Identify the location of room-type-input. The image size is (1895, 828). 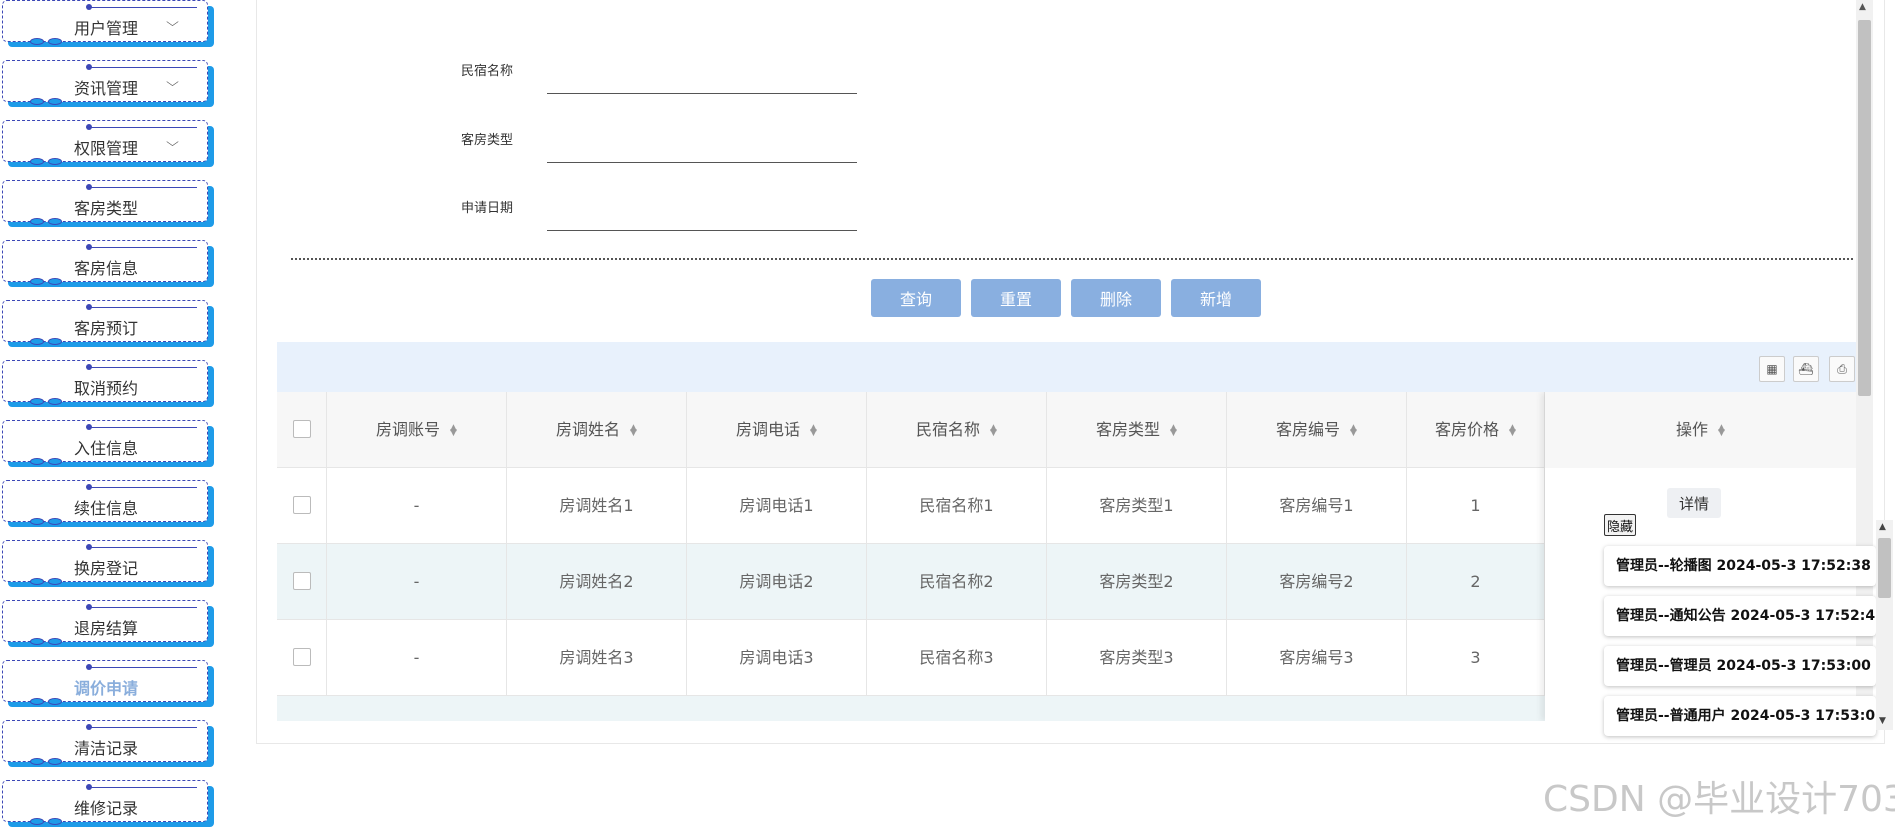
(702, 150).